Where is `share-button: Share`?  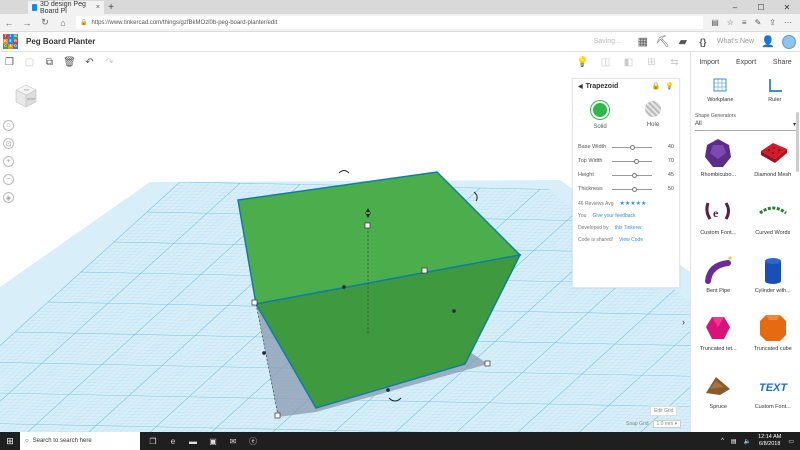
share-button: Share is located at coordinates (782, 62).